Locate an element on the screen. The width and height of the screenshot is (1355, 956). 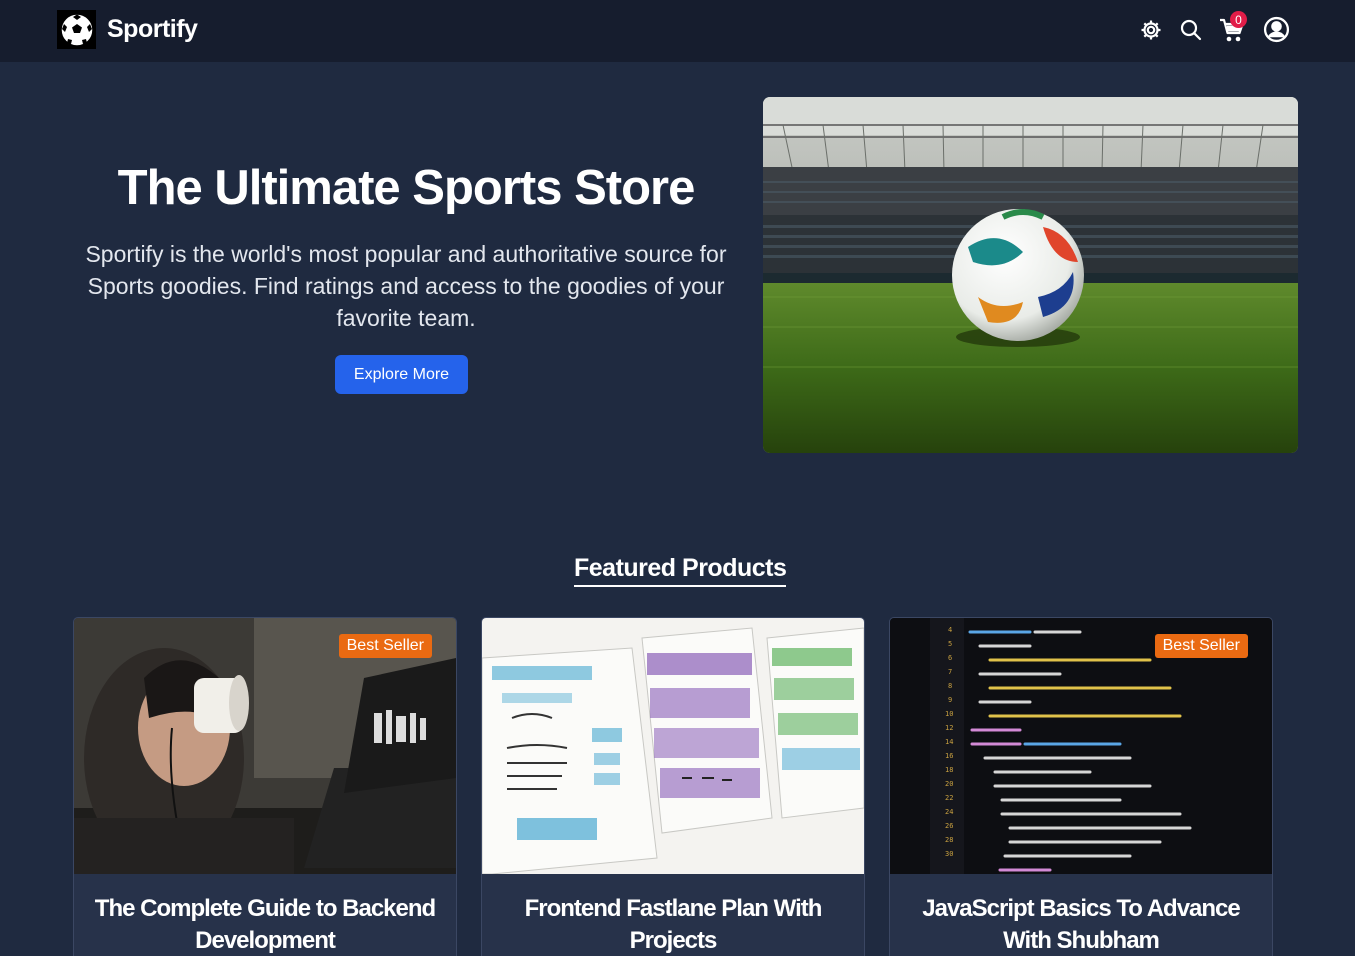
svg-text: 4 is located at coordinates (950, 630).